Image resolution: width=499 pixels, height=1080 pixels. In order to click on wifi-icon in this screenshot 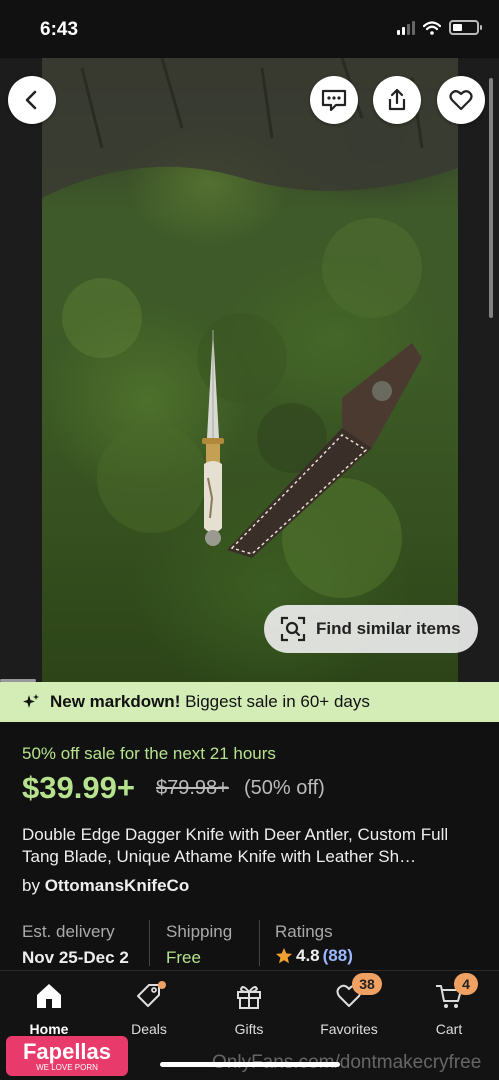, I will do `click(432, 27)`.